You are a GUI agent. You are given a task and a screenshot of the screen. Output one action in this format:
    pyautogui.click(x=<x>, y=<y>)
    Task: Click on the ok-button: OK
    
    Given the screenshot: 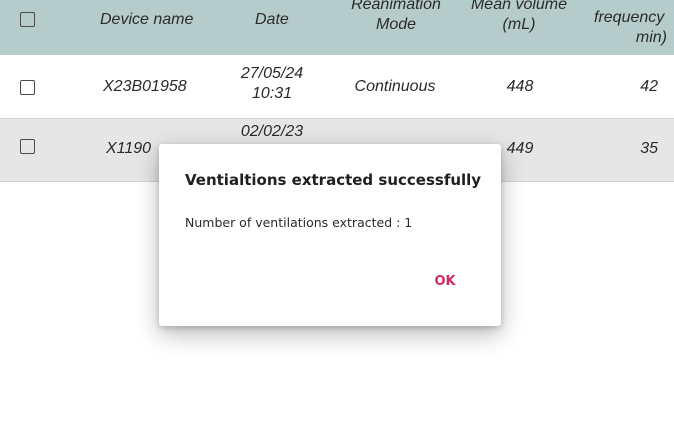 What is the action you would take?
    pyautogui.click(x=445, y=281)
    